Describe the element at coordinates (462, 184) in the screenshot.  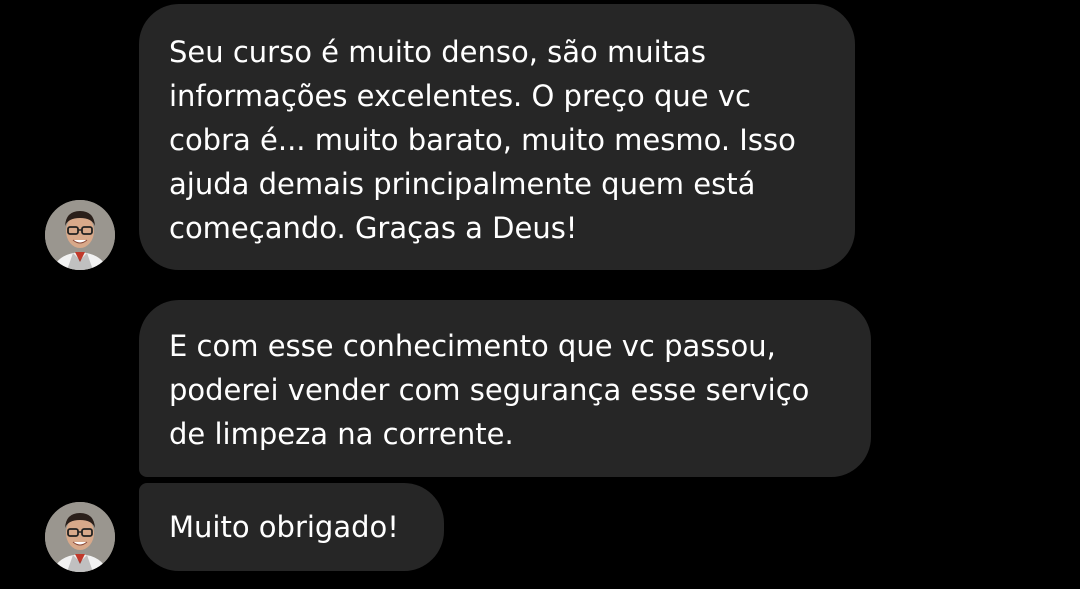
I see `message-1-line-4: ajuda demais principalmente quem está` at that location.